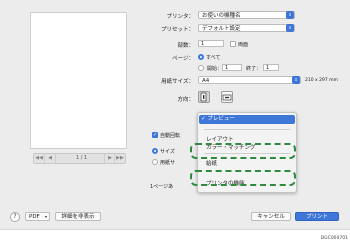 The image size is (350, 242). What do you see at coordinates (155, 135) in the screenshot?
I see `auto-rotate-checkbox: ✓` at bounding box center [155, 135].